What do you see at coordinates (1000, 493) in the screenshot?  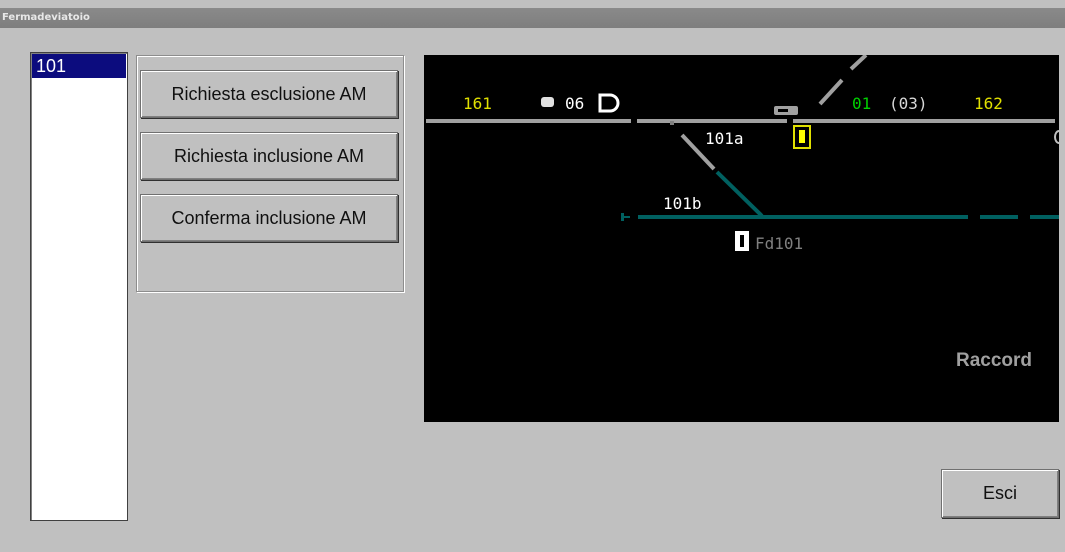 I see `exit-button: Esci` at bounding box center [1000, 493].